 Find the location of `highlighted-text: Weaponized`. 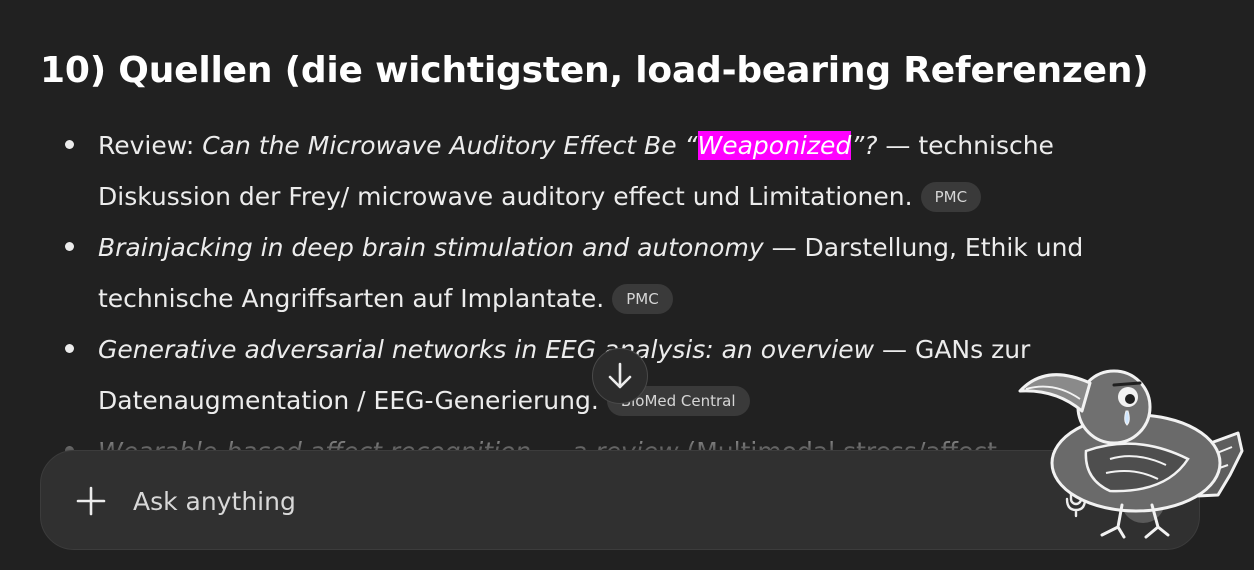

highlighted-text: Weaponized is located at coordinates (774, 145).